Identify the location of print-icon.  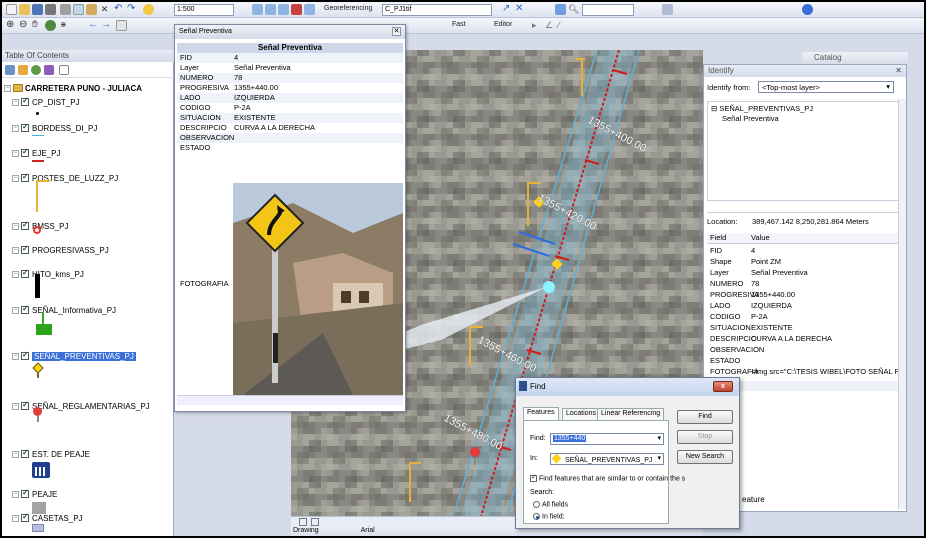
(50, 9).